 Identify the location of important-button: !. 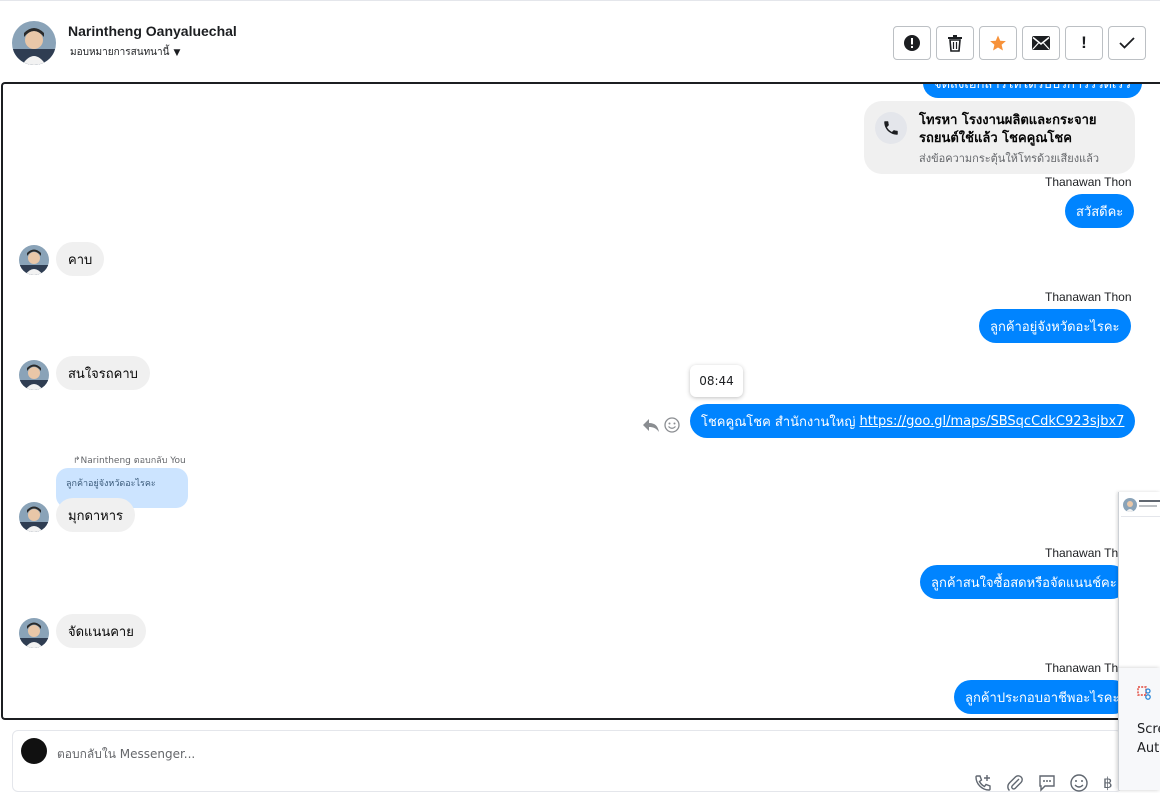
(1084, 43).